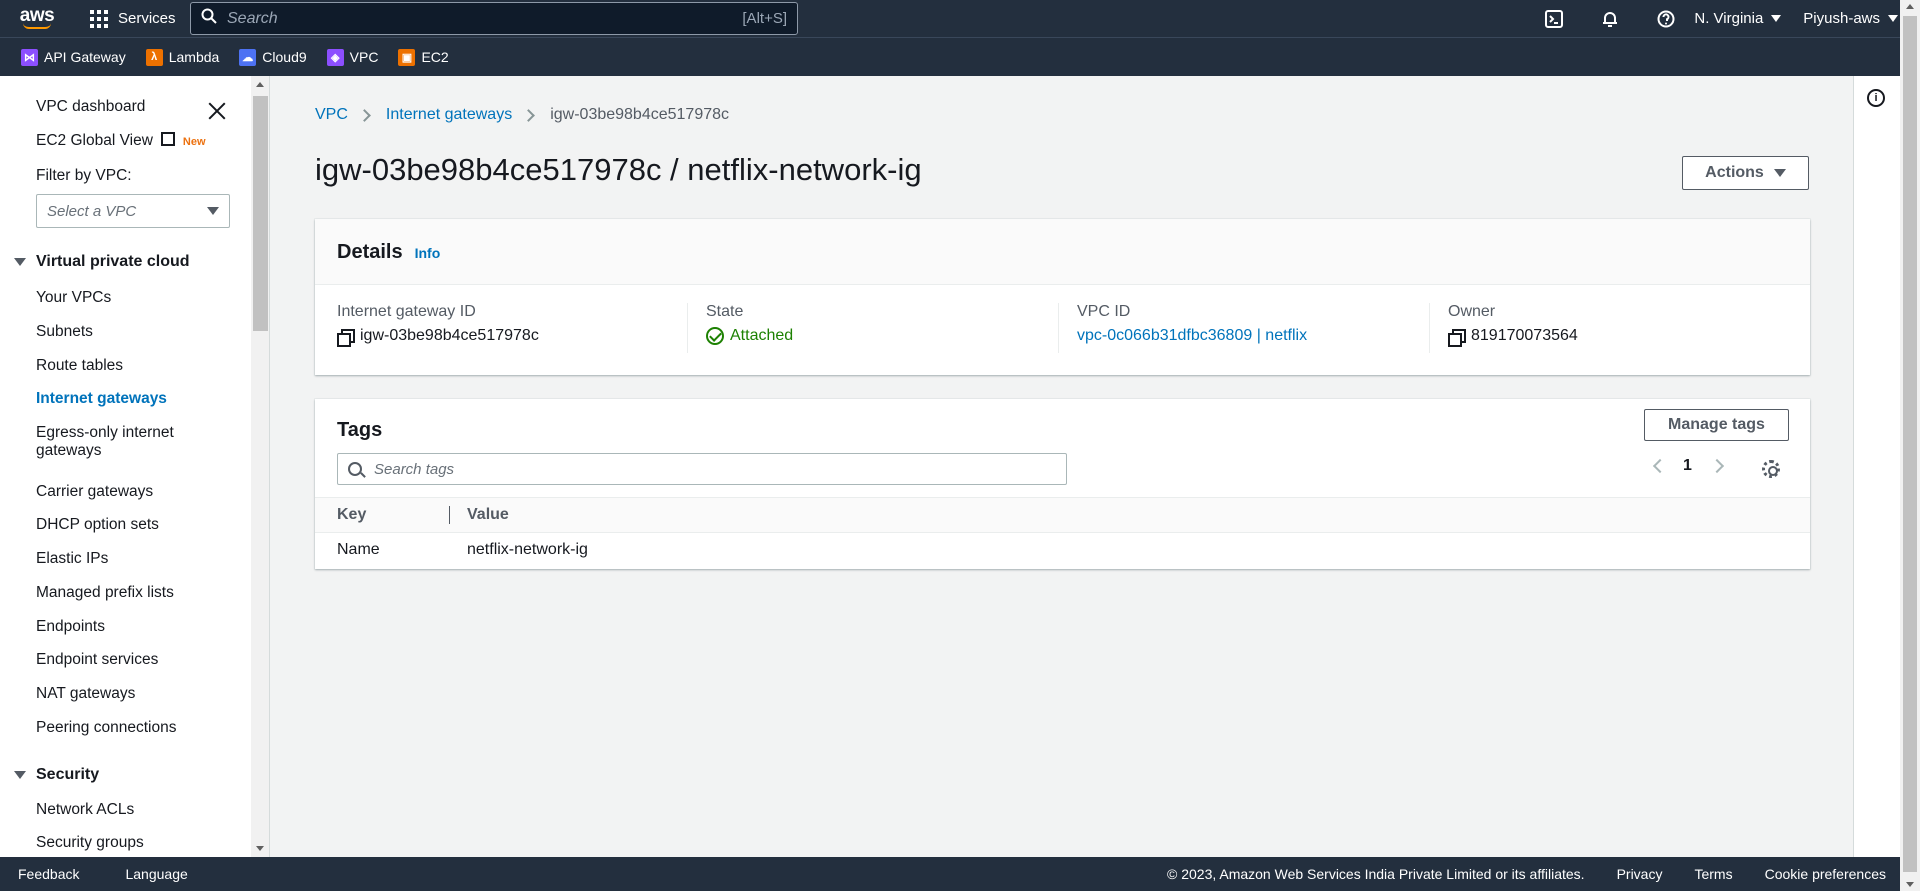 The width and height of the screenshot is (1920, 891). I want to click on vpc-id-link: vpc-0c066b31dfbc36809 | netflix, so click(1253, 336).